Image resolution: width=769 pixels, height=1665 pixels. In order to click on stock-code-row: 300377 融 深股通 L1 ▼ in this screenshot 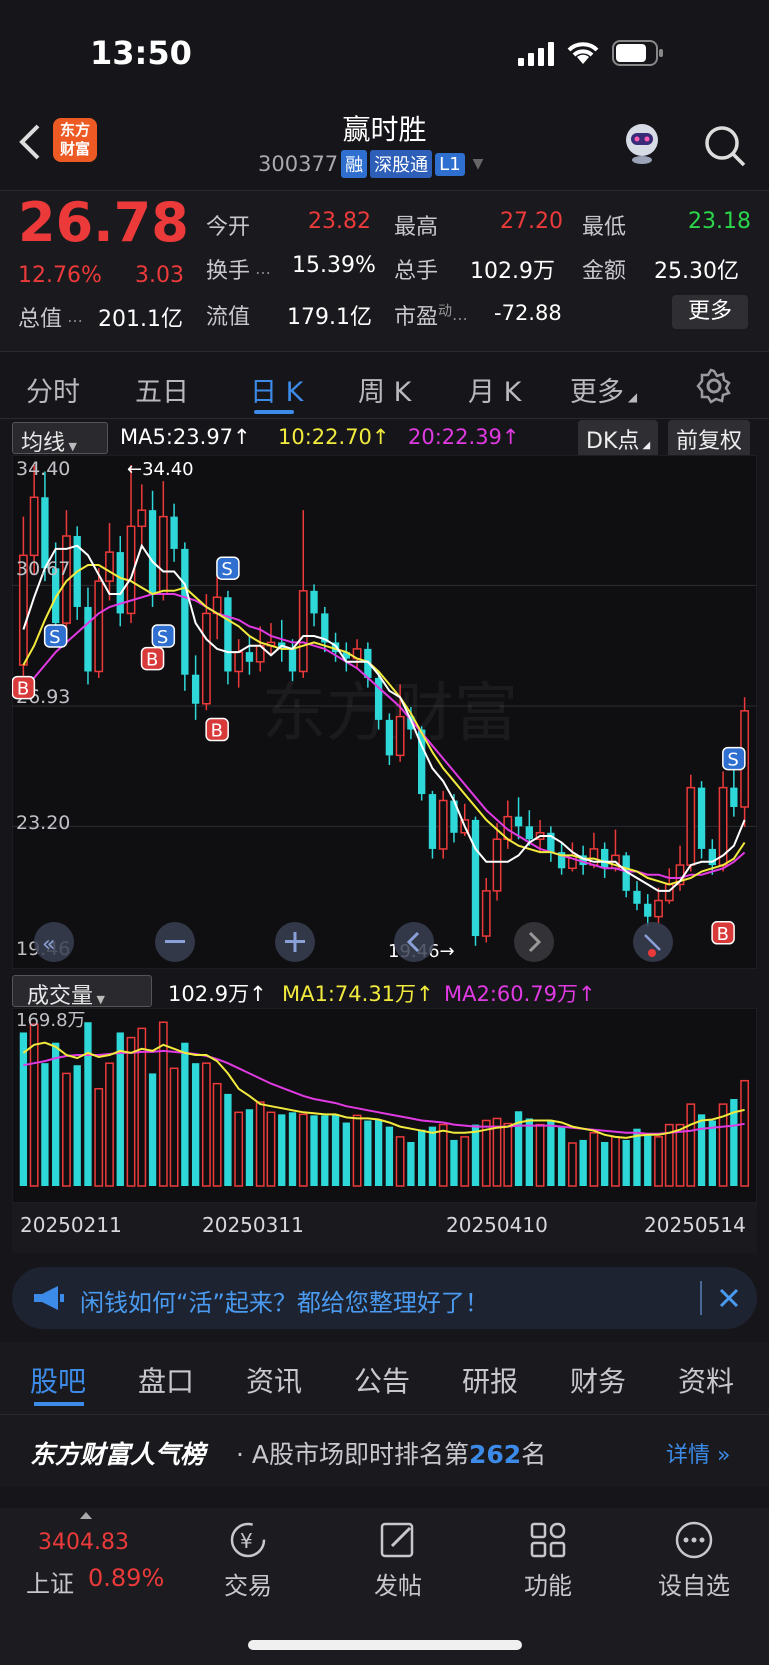, I will do `click(370, 164)`.